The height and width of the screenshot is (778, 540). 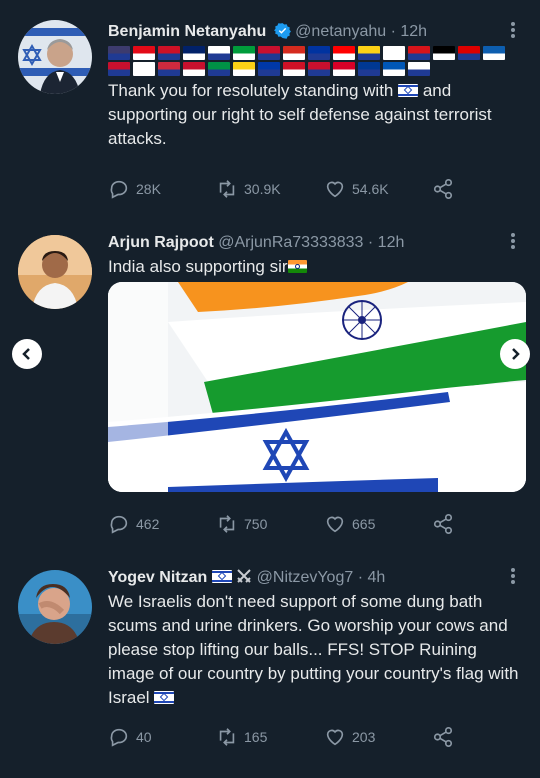 What do you see at coordinates (288, 524) in the screenshot?
I see `tweet-actions: 462 750 665` at bounding box center [288, 524].